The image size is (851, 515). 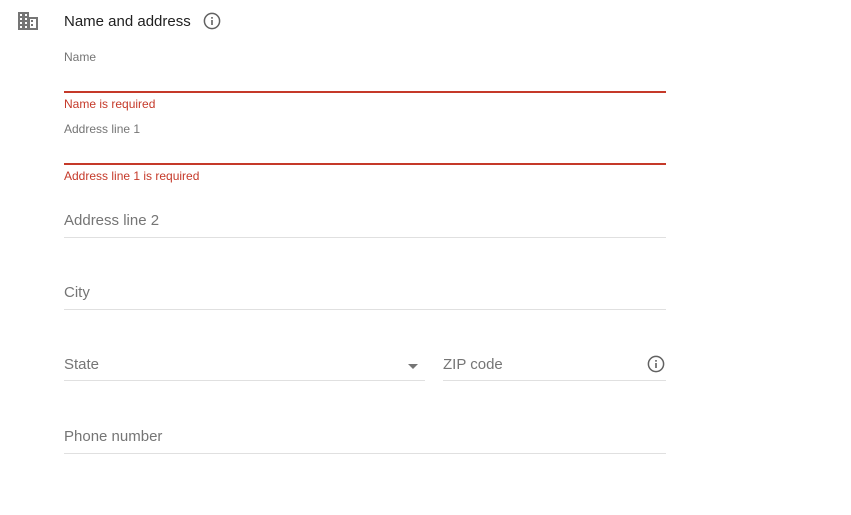 I want to click on state-select: State, so click(x=244, y=368).